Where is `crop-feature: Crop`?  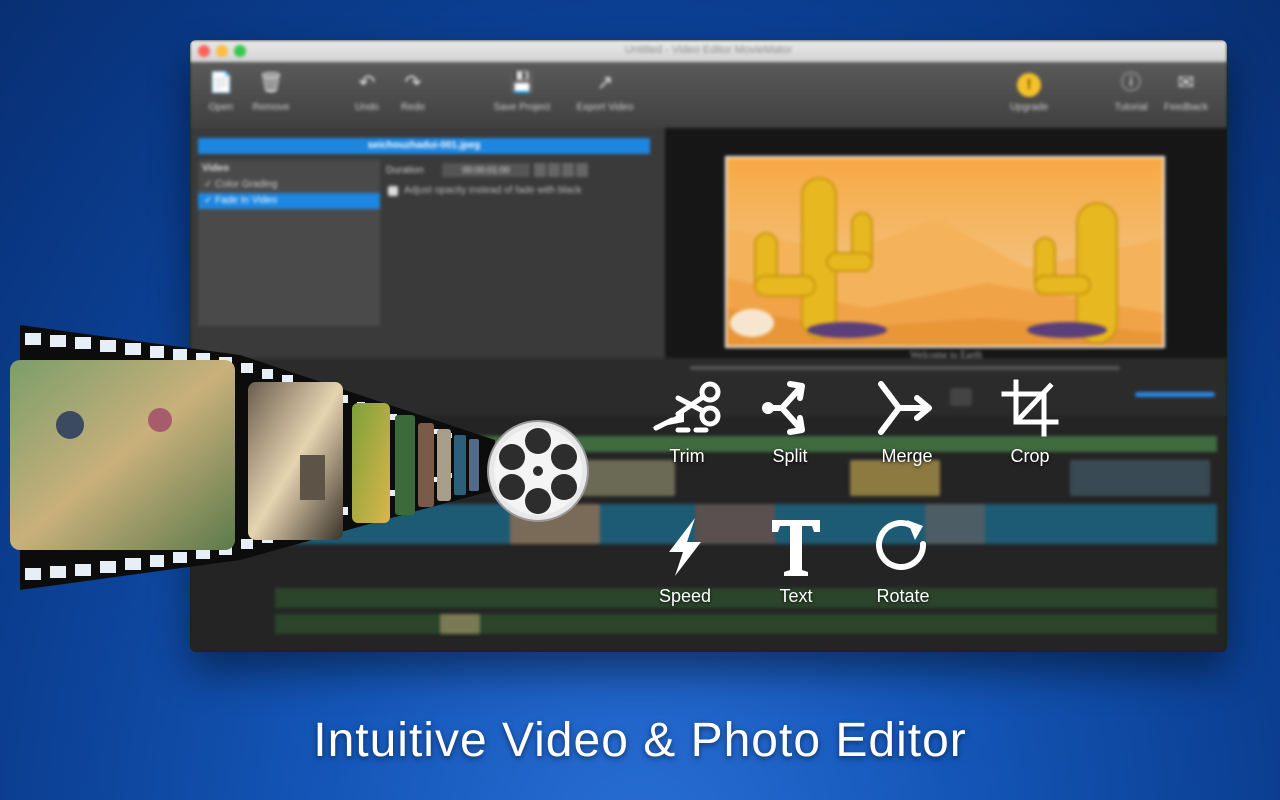
crop-feature: Crop is located at coordinates (1030, 422).